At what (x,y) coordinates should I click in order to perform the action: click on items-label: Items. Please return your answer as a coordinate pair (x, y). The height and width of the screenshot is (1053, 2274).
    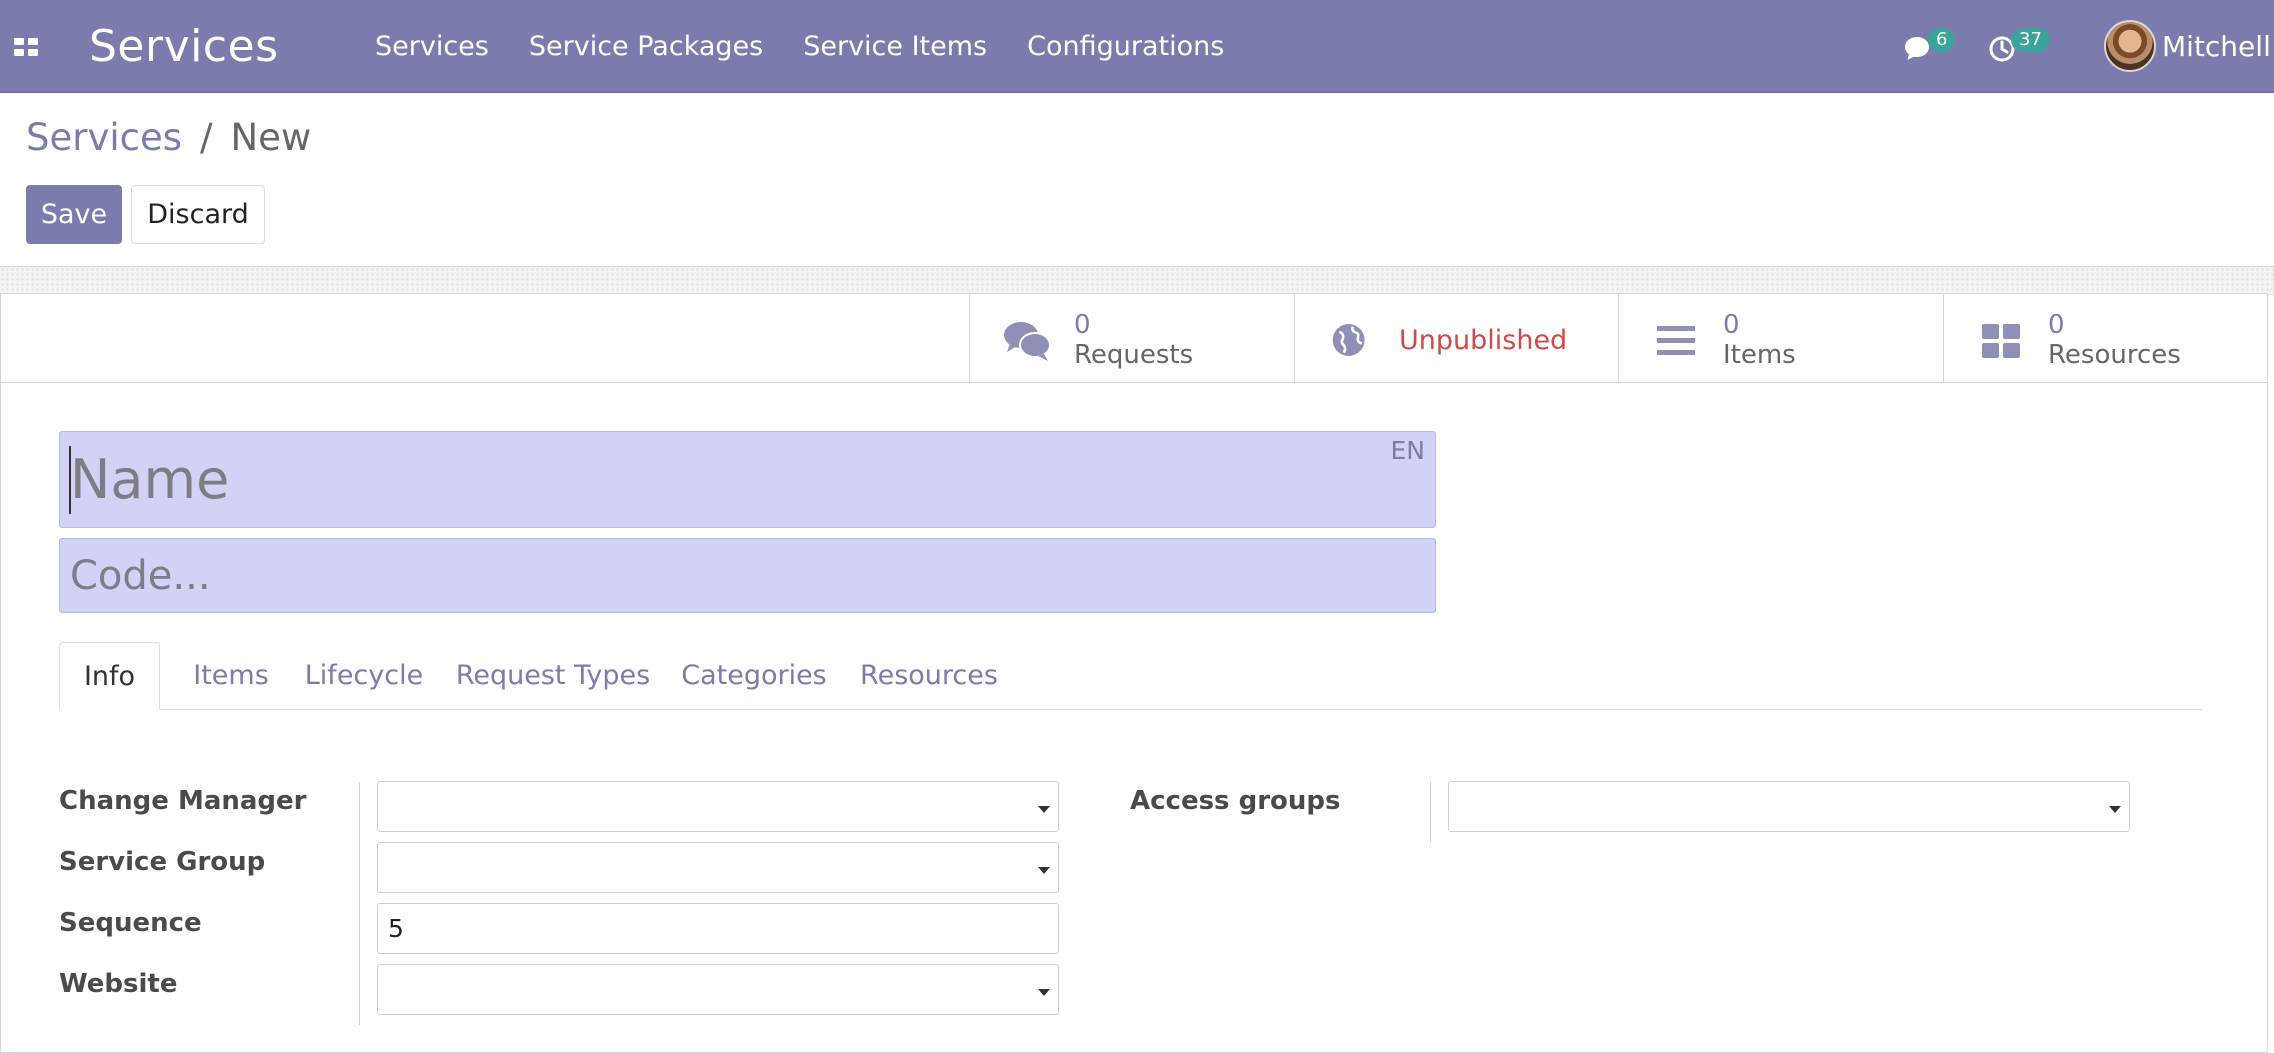
    Looking at the image, I should click on (1759, 355).